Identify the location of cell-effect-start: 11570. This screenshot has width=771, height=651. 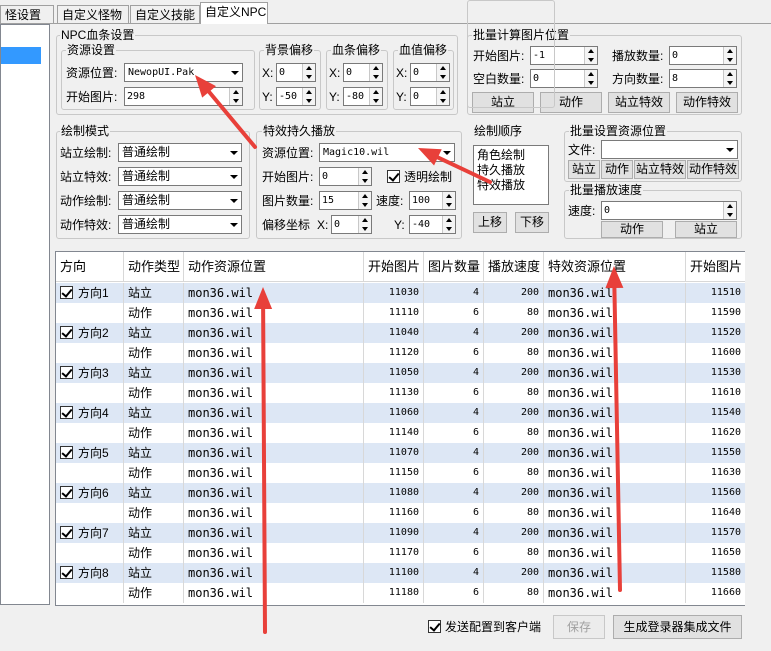
(715, 533).